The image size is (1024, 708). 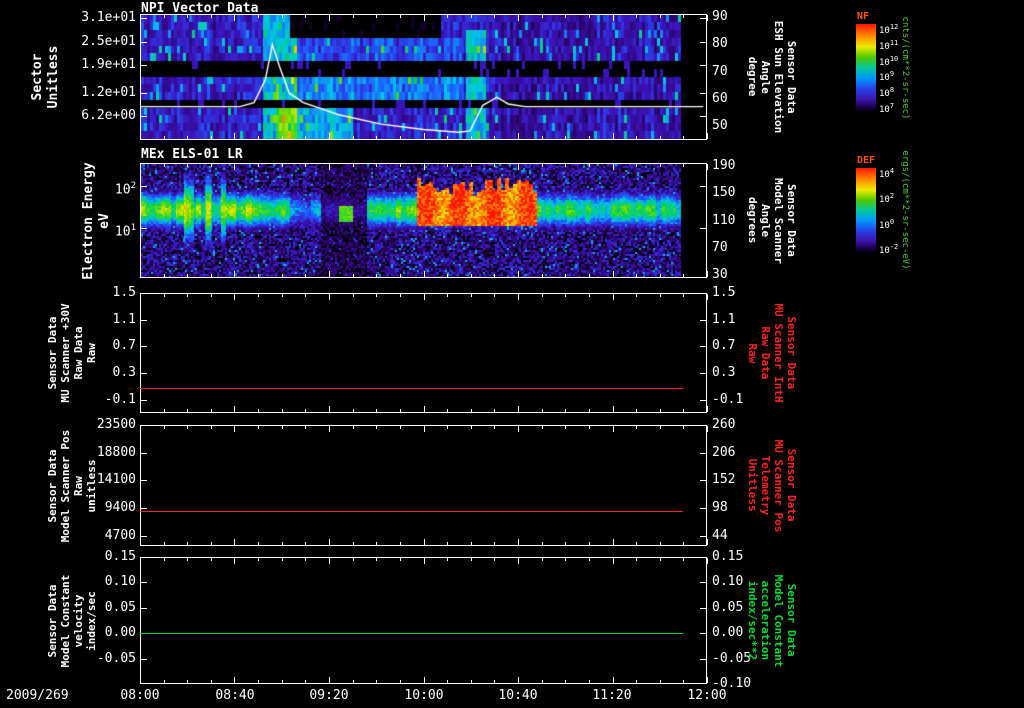 What do you see at coordinates (724, 372) in the screenshot?
I see `right-tick-label: 0.3` at bounding box center [724, 372].